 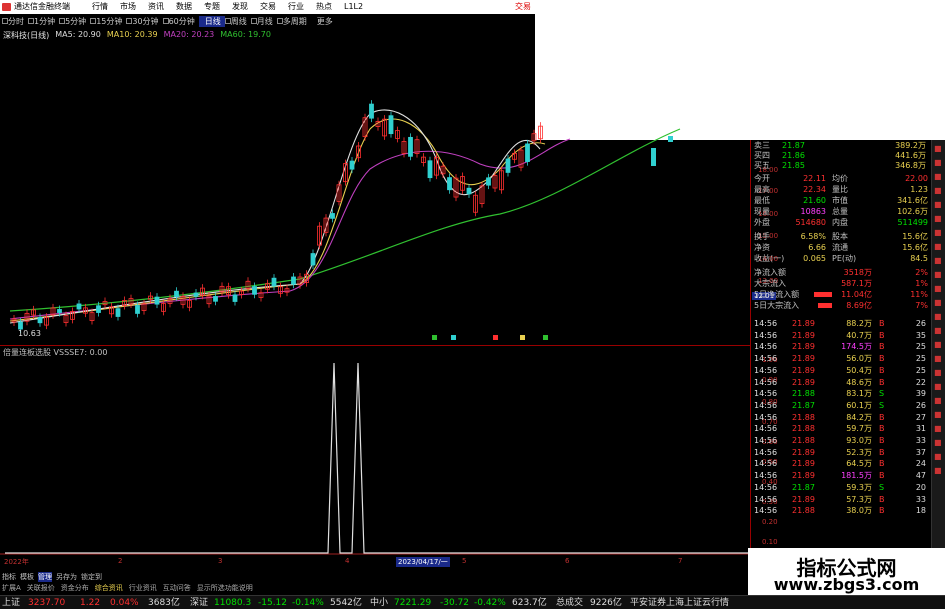 What do you see at coordinates (803, 487) in the screenshot?
I see `trade-price: 21.87` at bounding box center [803, 487].